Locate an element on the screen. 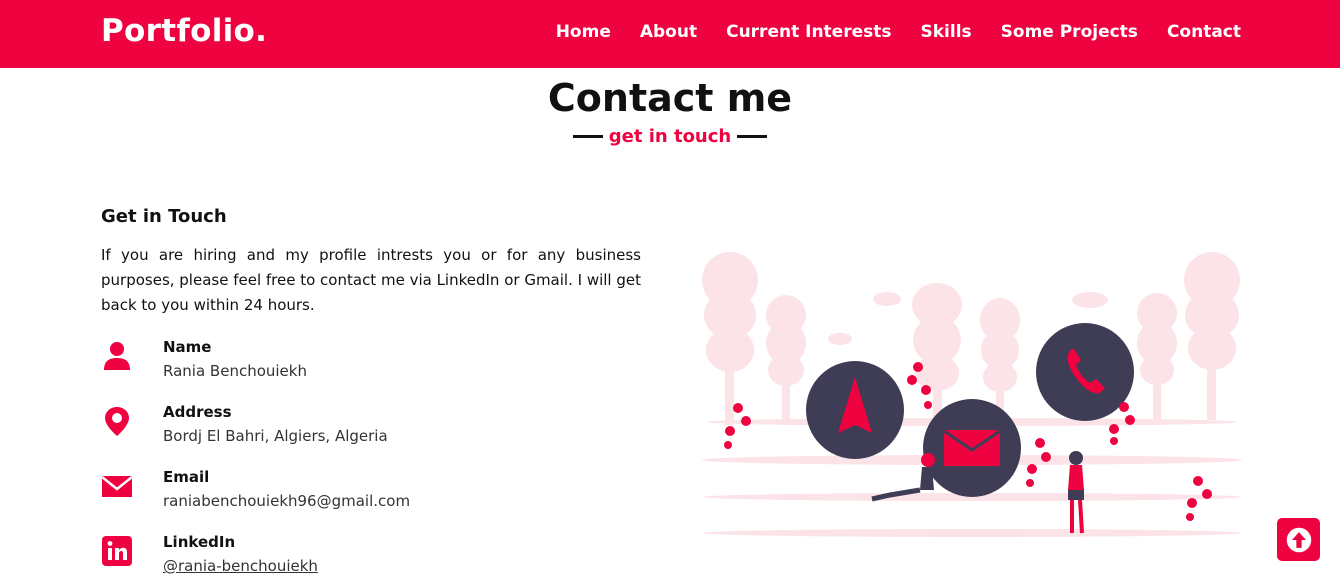  nav-item-about: About is located at coordinates (668, 32).